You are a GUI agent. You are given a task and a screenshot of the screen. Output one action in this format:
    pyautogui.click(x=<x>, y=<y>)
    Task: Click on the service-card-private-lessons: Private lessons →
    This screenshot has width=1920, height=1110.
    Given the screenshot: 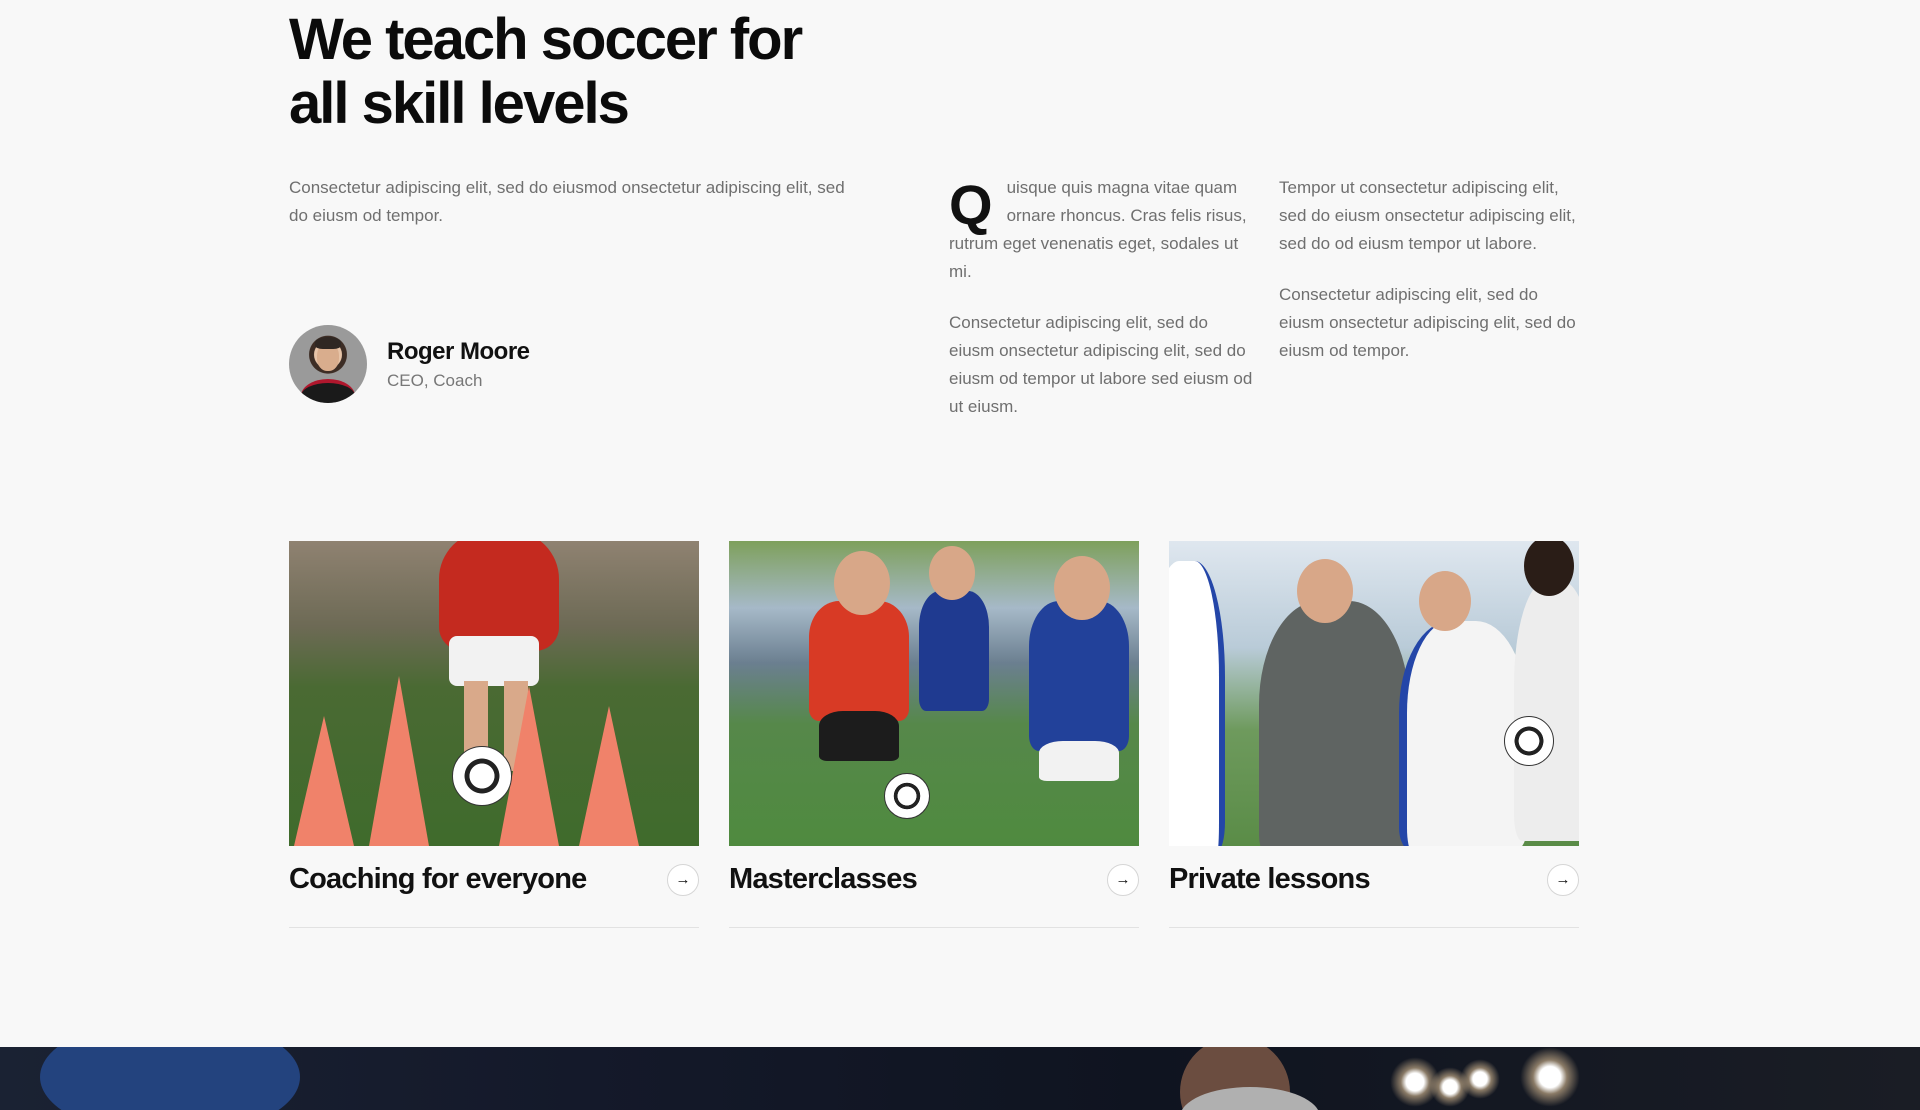 What is the action you would take?
    pyautogui.click(x=1374, y=734)
    